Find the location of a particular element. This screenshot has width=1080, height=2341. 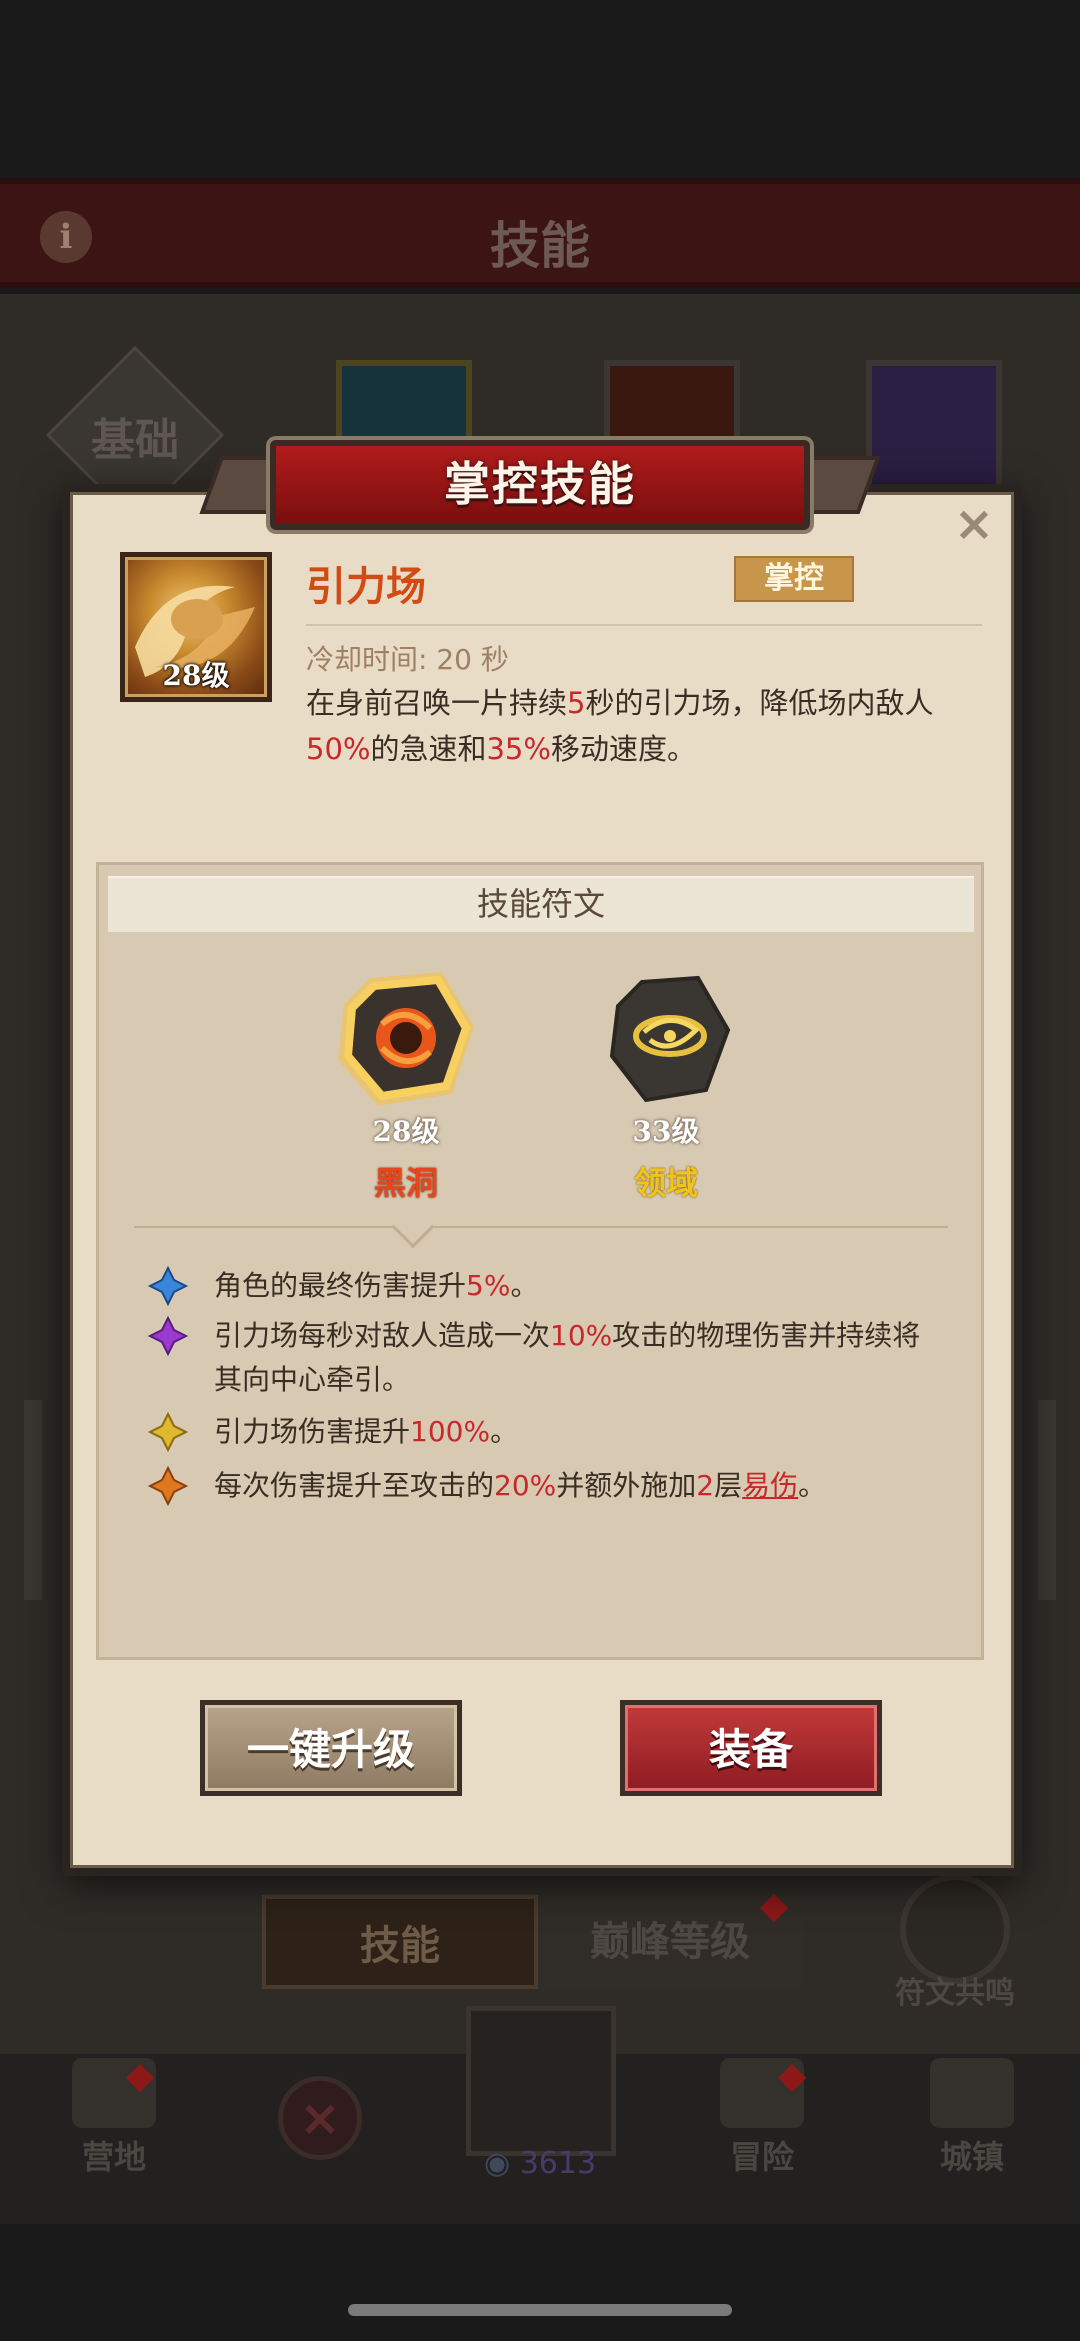

equip-button: 装备 is located at coordinates (751, 1748).